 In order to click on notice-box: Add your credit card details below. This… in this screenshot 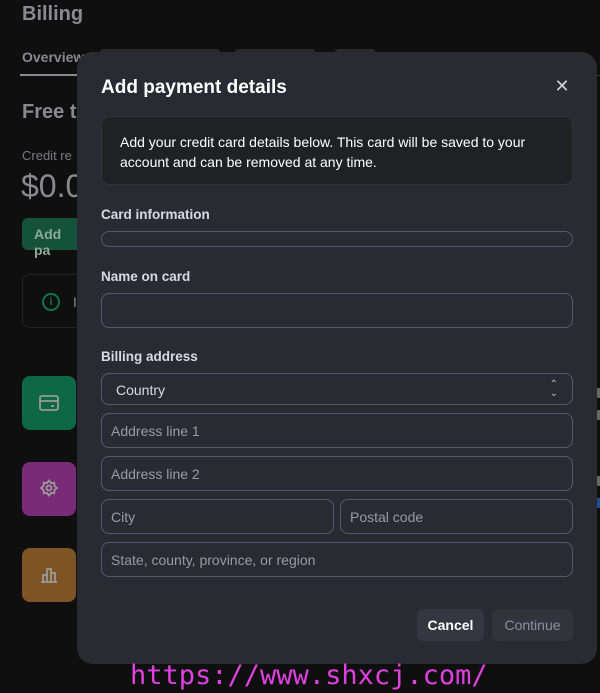, I will do `click(337, 150)`.